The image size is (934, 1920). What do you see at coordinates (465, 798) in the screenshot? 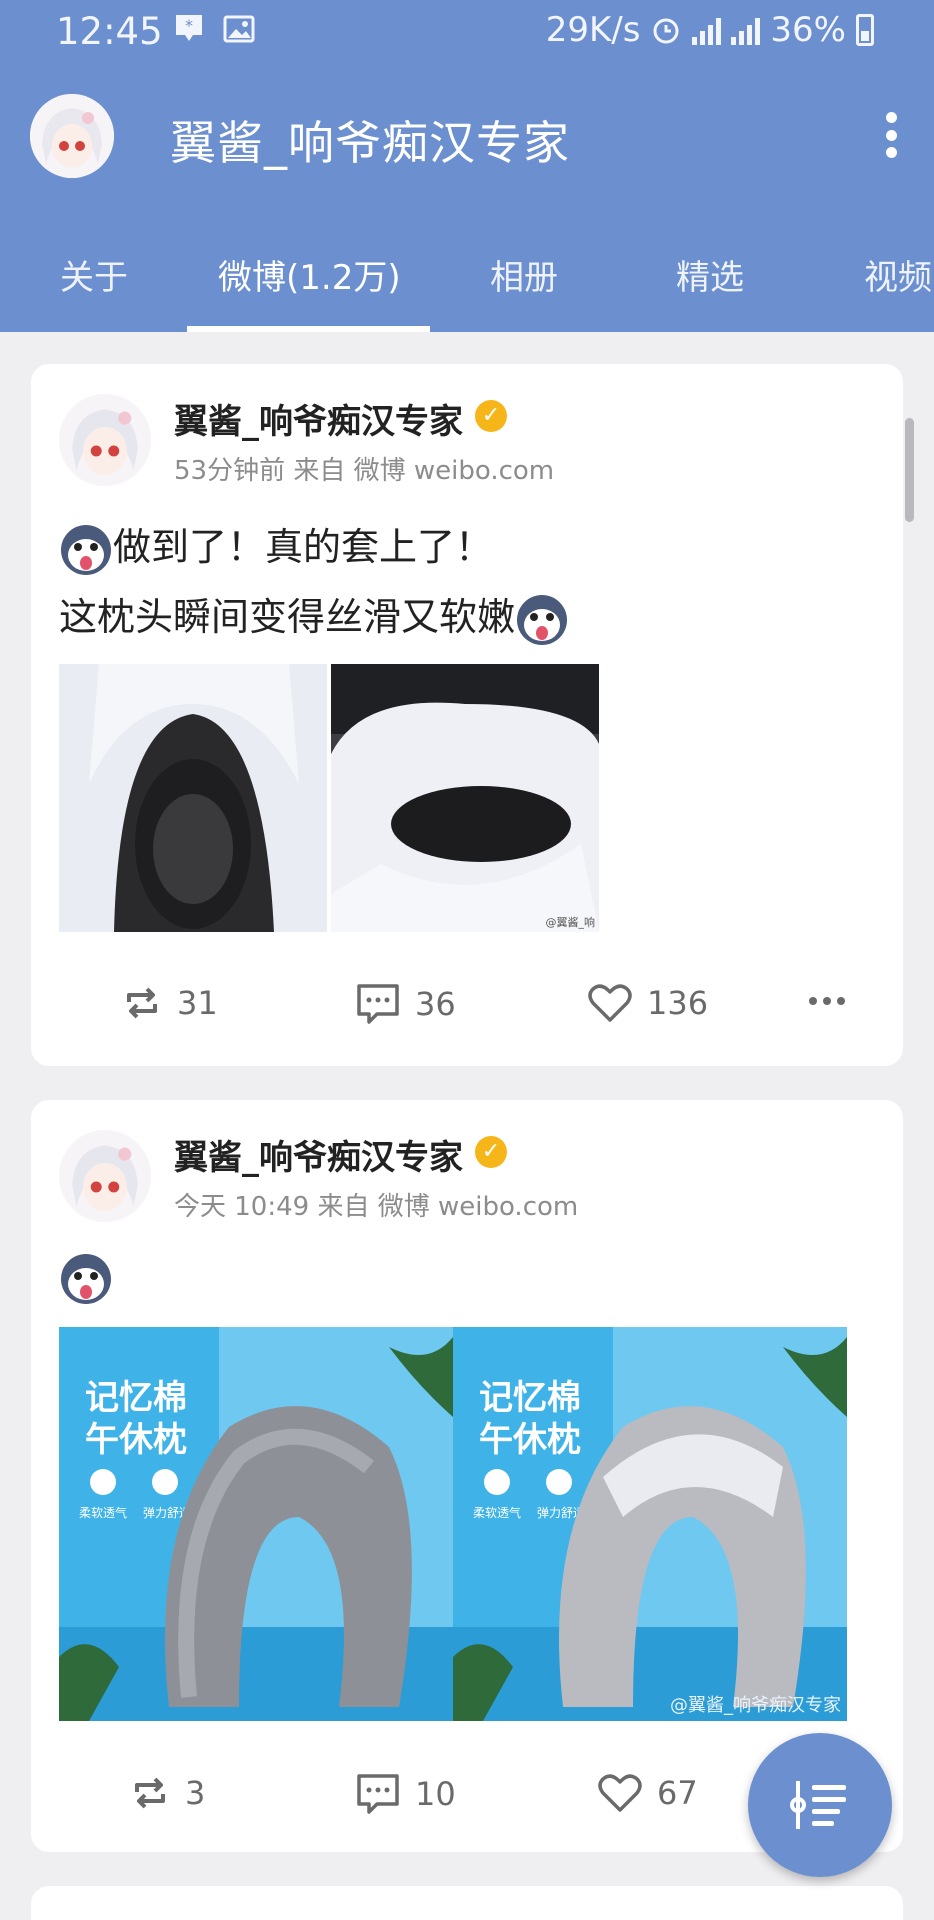
I see `post-image: @翼酱_响` at bounding box center [465, 798].